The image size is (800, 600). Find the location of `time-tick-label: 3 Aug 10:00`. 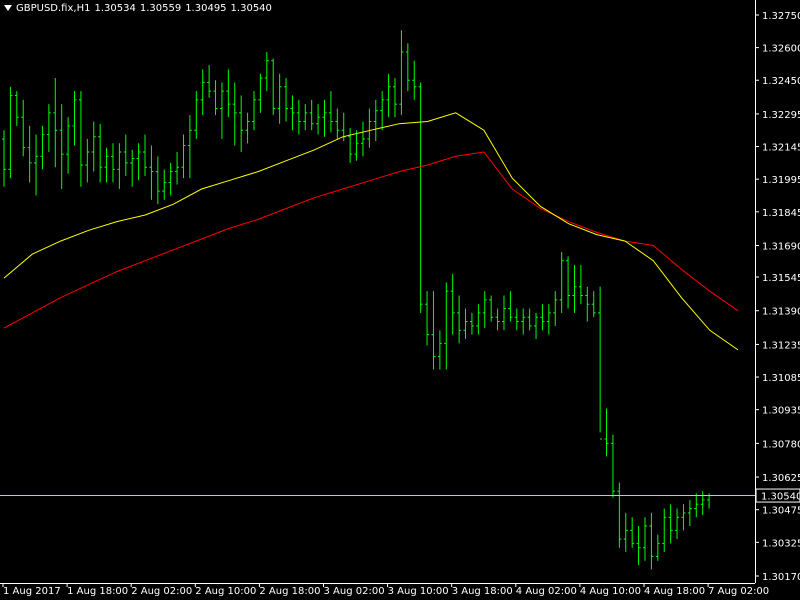

time-tick-label: 3 Aug 10:00 is located at coordinates (418, 591).